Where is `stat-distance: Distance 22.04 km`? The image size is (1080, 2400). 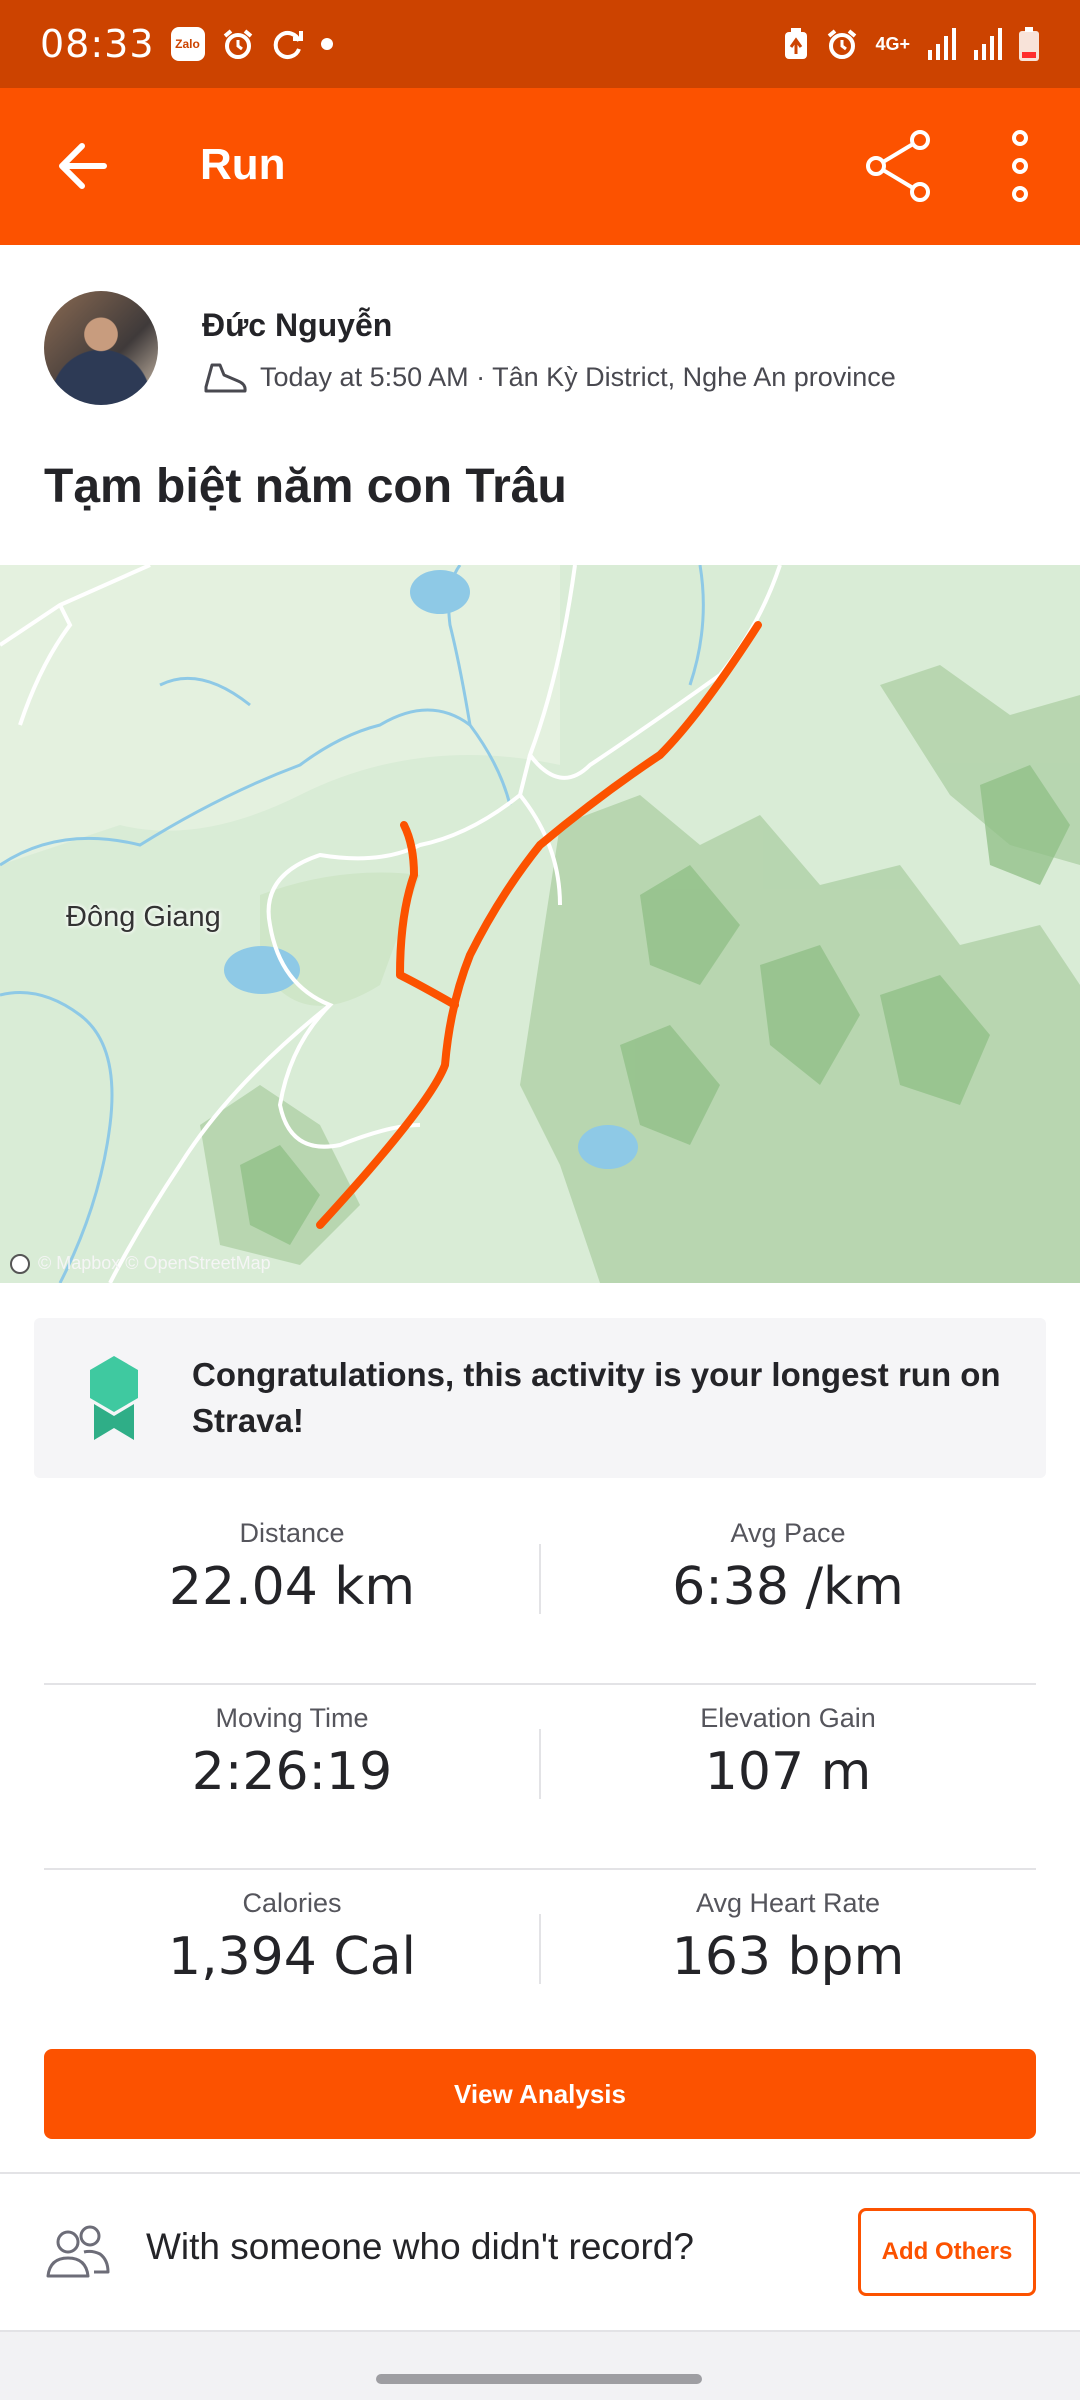 stat-distance: Distance 22.04 km is located at coordinates (292, 1567).